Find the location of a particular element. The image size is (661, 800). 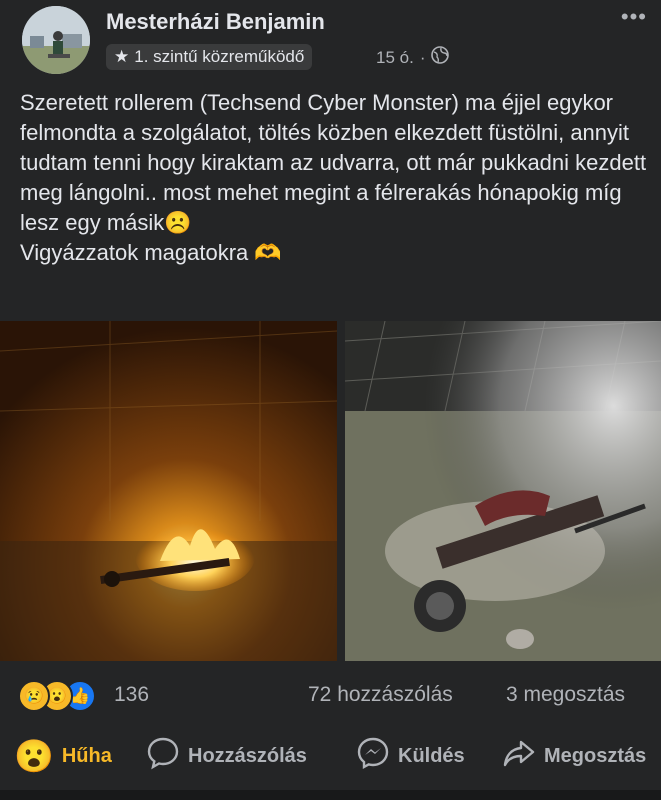

post-time: 15 ó. is located at coordinates (395, 58).